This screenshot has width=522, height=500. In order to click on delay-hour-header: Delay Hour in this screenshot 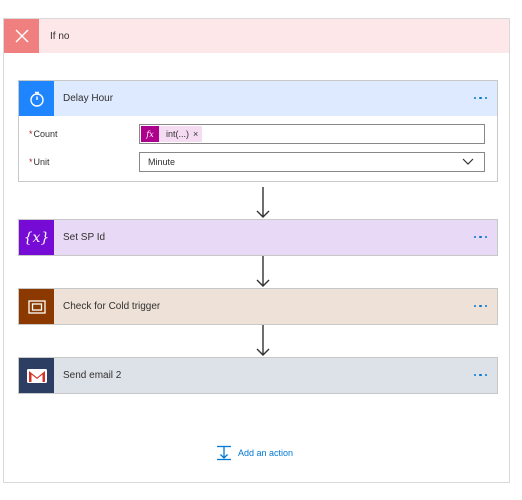, I will do `click(258, 98)`.